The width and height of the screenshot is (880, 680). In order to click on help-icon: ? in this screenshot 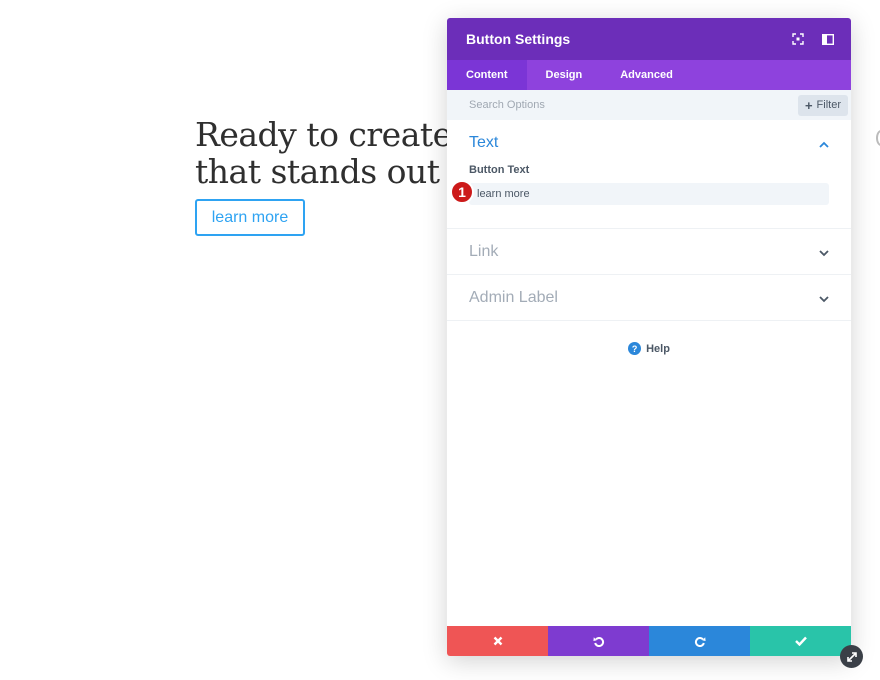, I will do `click(635, 348)`.